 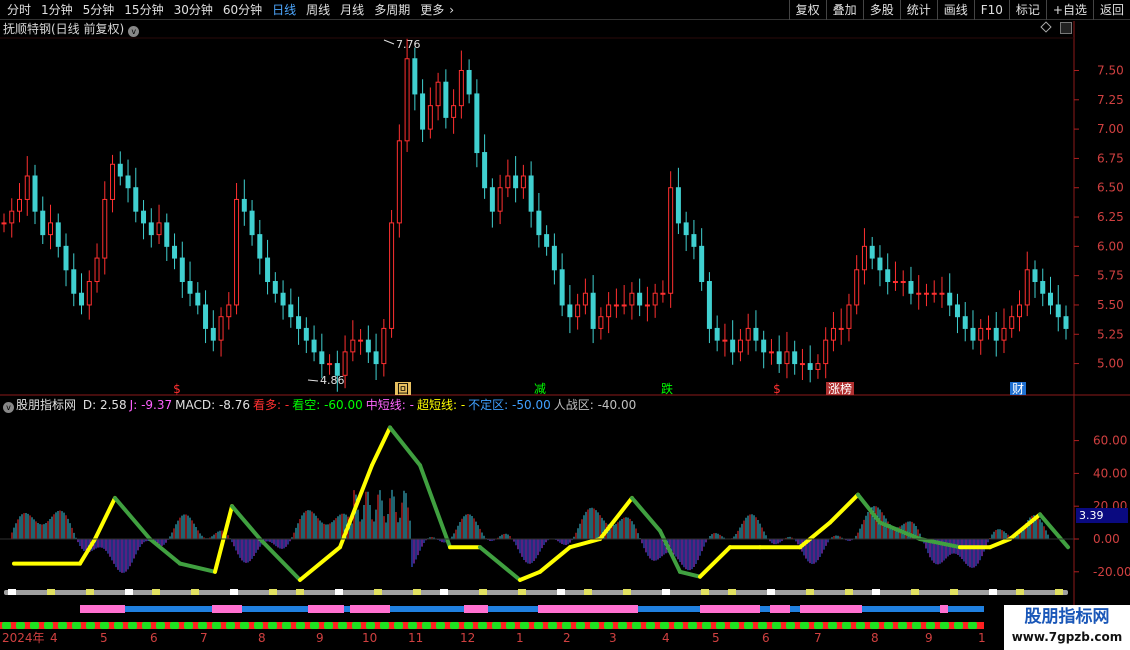 What do you see at coordinates (1110, 70) in the screenshot?
I see `price-tick-label: 7.50` at bounding box center [1110, 70].